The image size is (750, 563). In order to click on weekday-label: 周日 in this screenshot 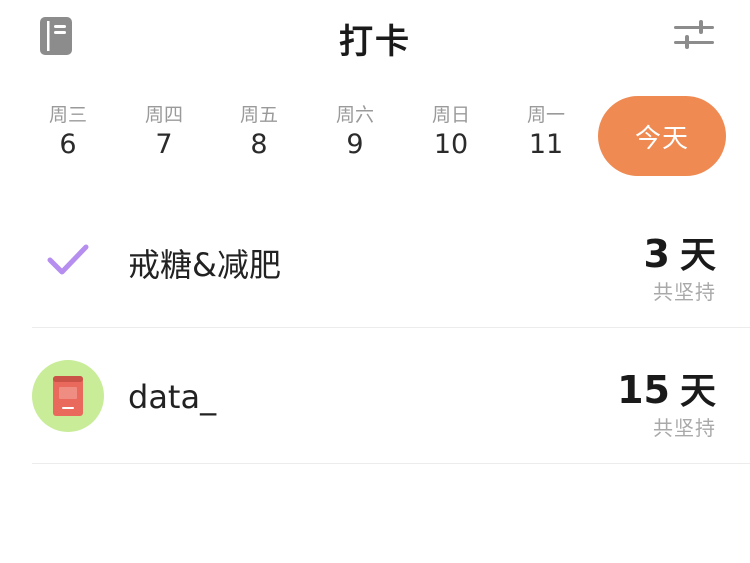, I will do `click(450, 115)`.